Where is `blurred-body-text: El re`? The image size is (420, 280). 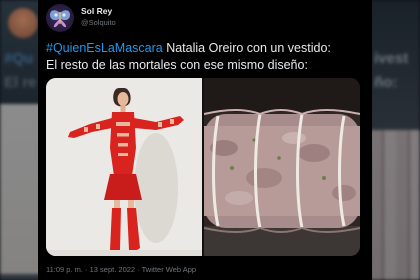
blurred-body-text: El re is located at coordinates (20, 82).